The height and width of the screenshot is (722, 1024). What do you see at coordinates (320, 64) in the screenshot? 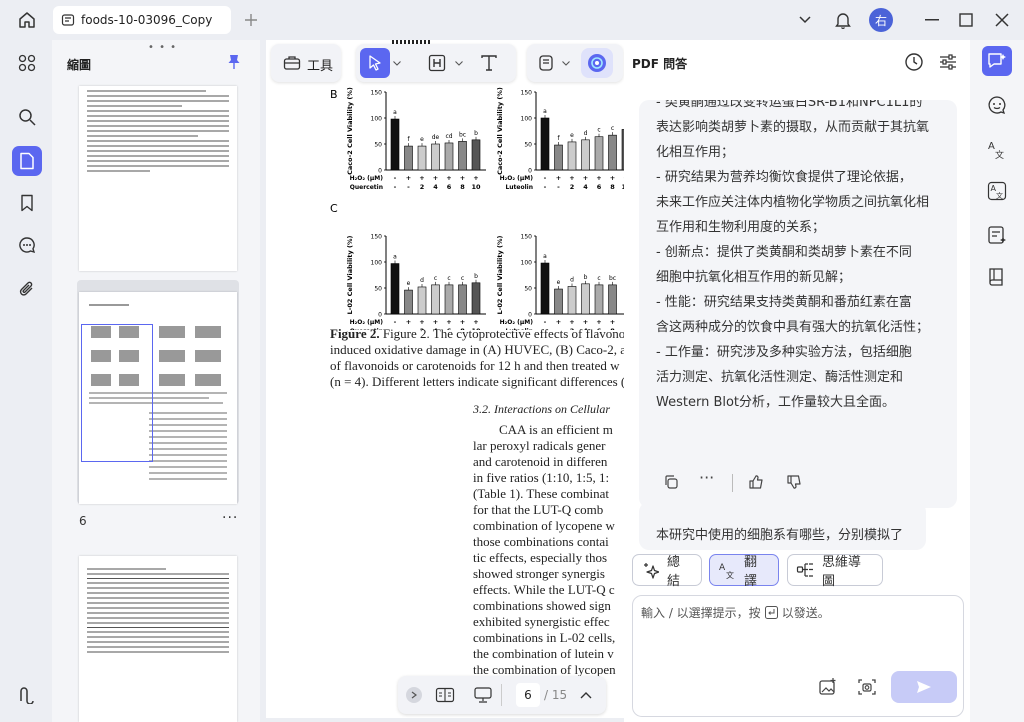
I see `tools-label: 工具` at bounding box center [320, 64].